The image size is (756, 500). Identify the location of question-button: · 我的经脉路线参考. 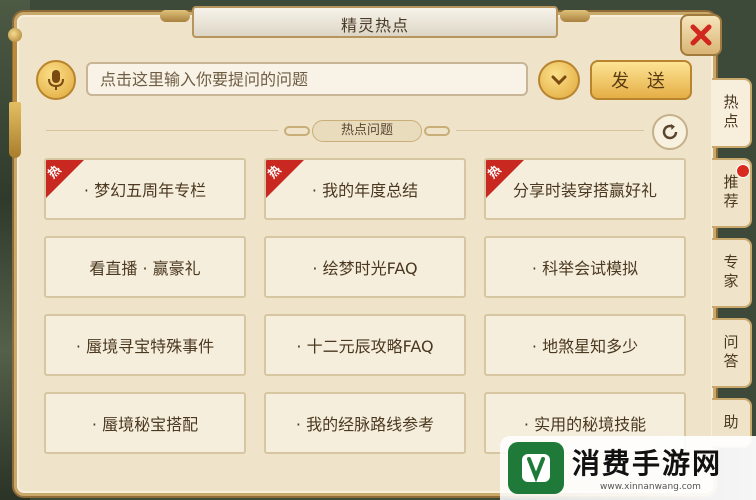
(365, 423).